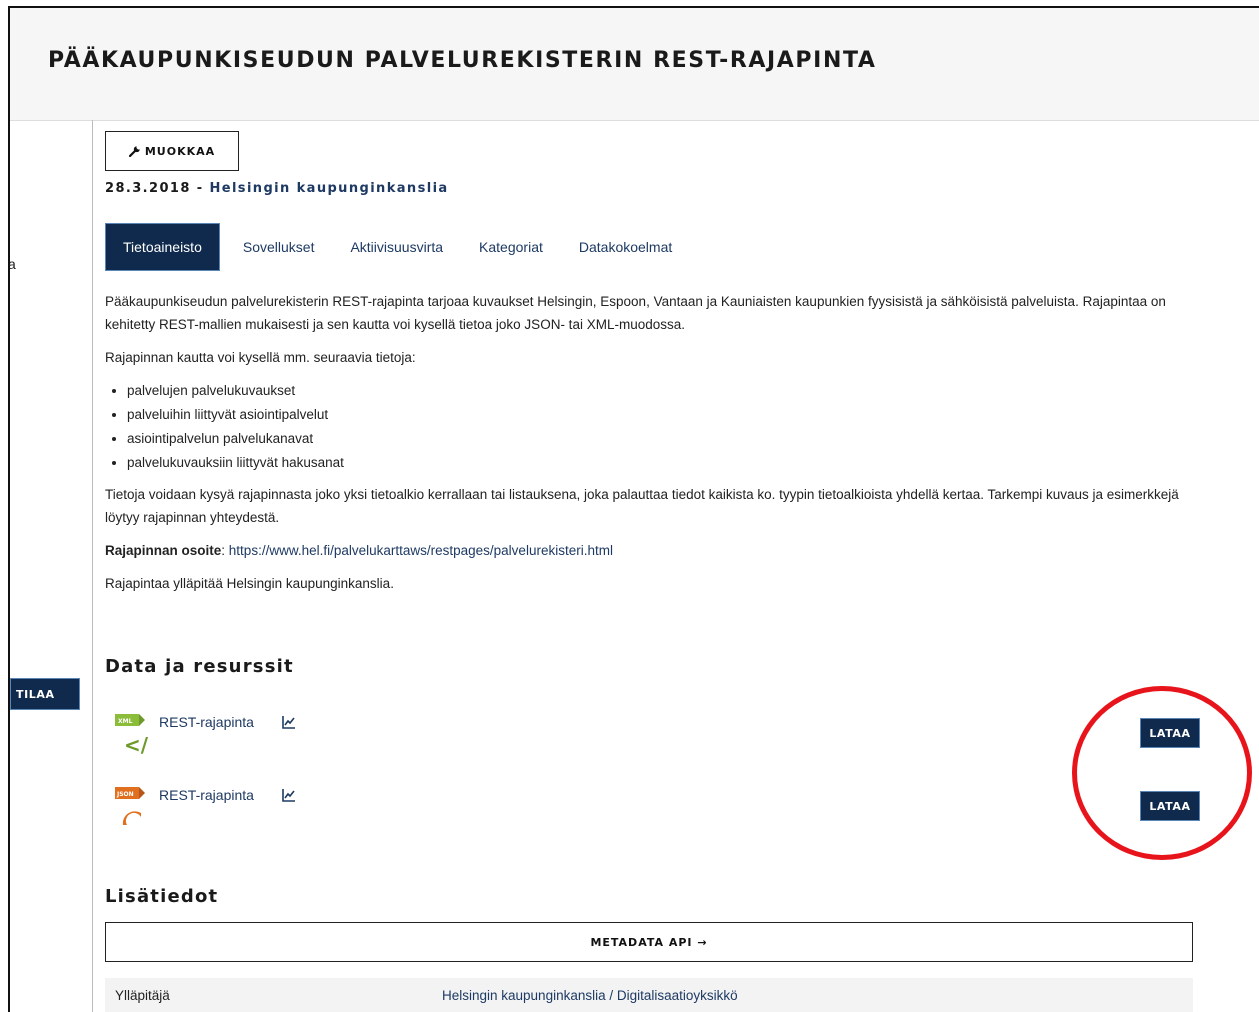  Describe the element at coordinates (225, 550) in the screenshot. I see `api-address-colon: :` at that location.